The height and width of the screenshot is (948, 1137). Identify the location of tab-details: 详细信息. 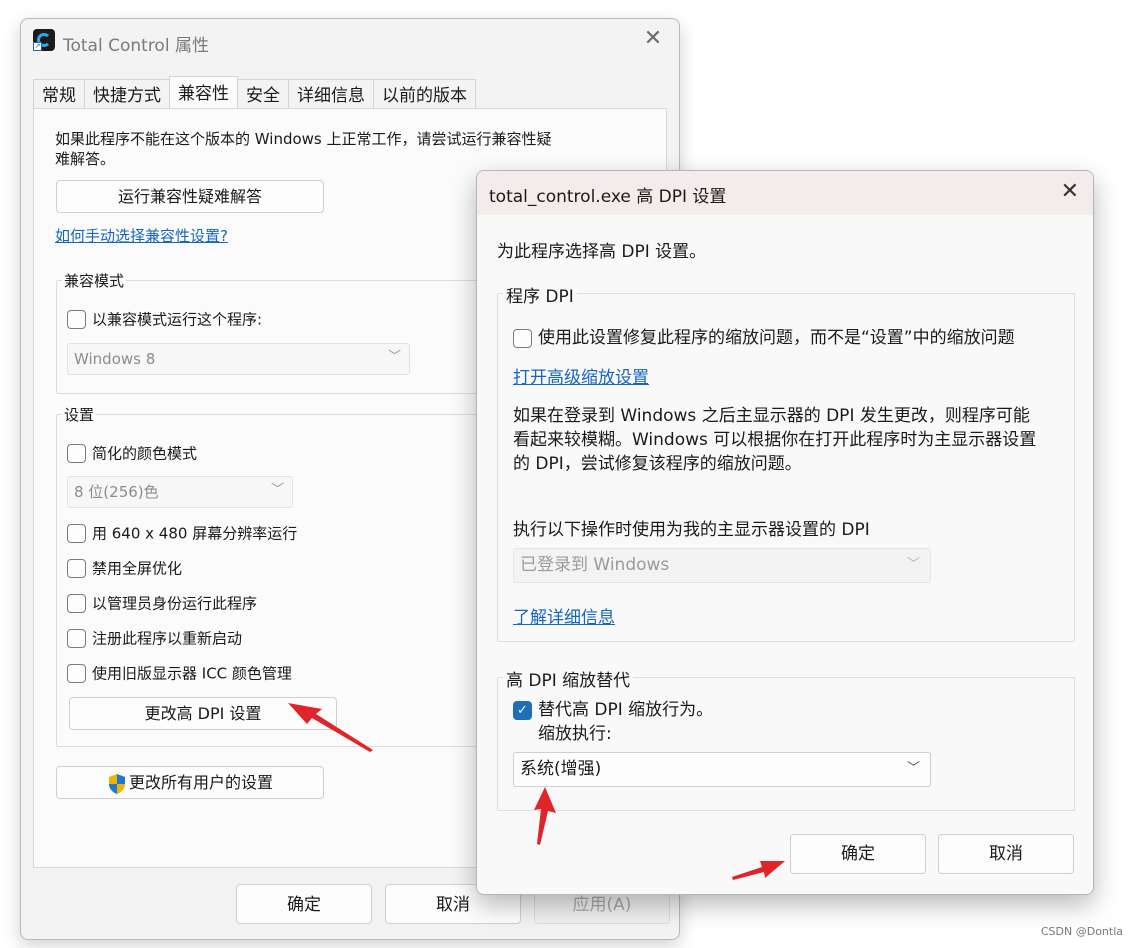
(331, 94).